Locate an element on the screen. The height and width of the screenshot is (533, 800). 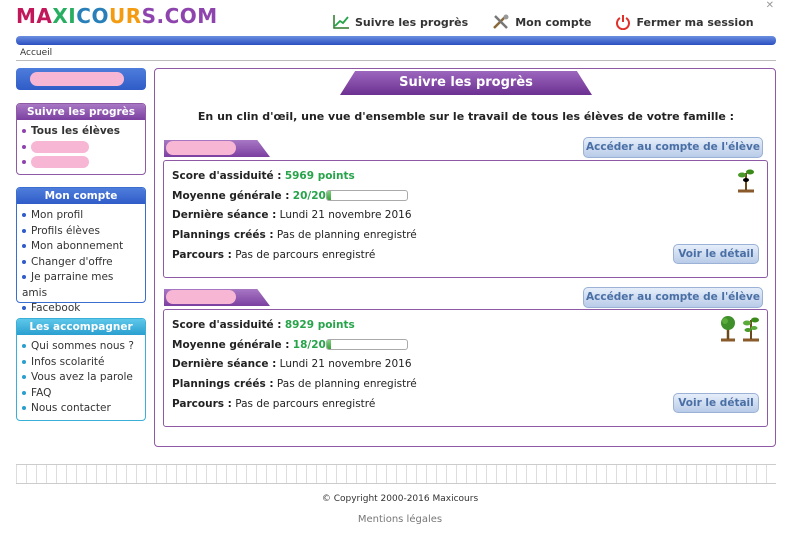
sprout-icon is located at coordinates (746, 181).